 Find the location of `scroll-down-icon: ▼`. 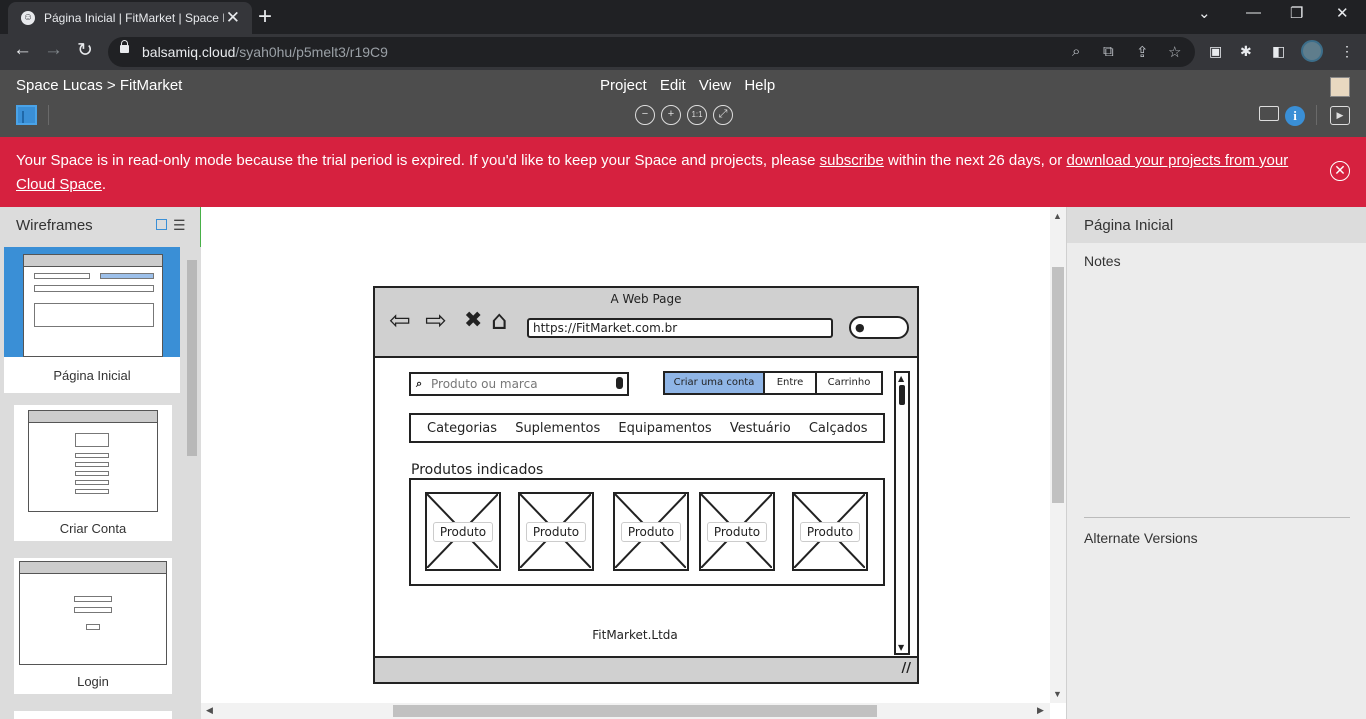

scroll-down-icon: ▼ is located at coordinates (1057, 694).